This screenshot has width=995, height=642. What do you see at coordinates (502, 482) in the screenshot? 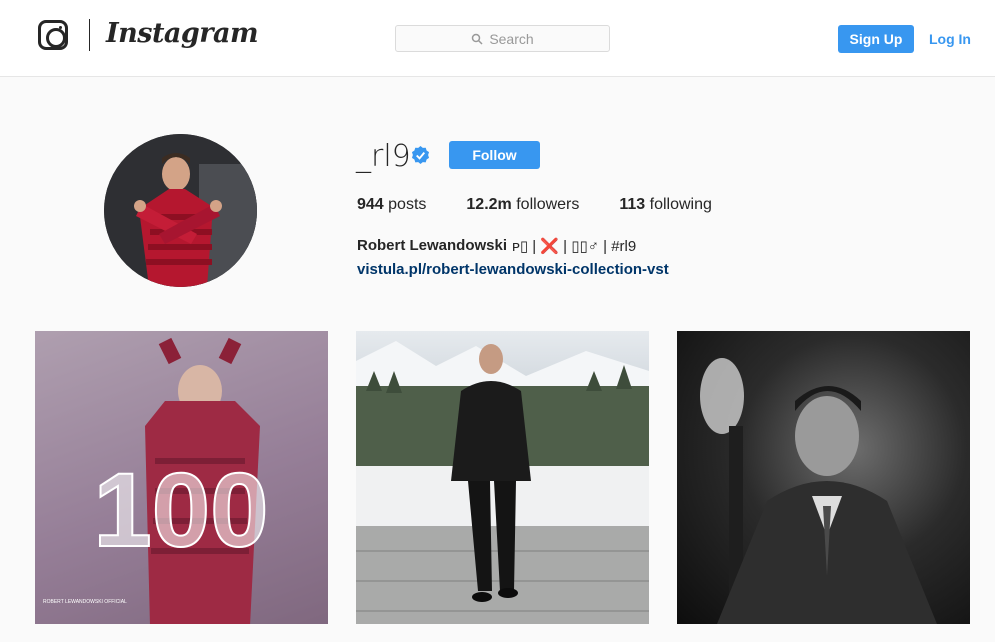
I see `post-2-image` at bounding box center [502, 482].